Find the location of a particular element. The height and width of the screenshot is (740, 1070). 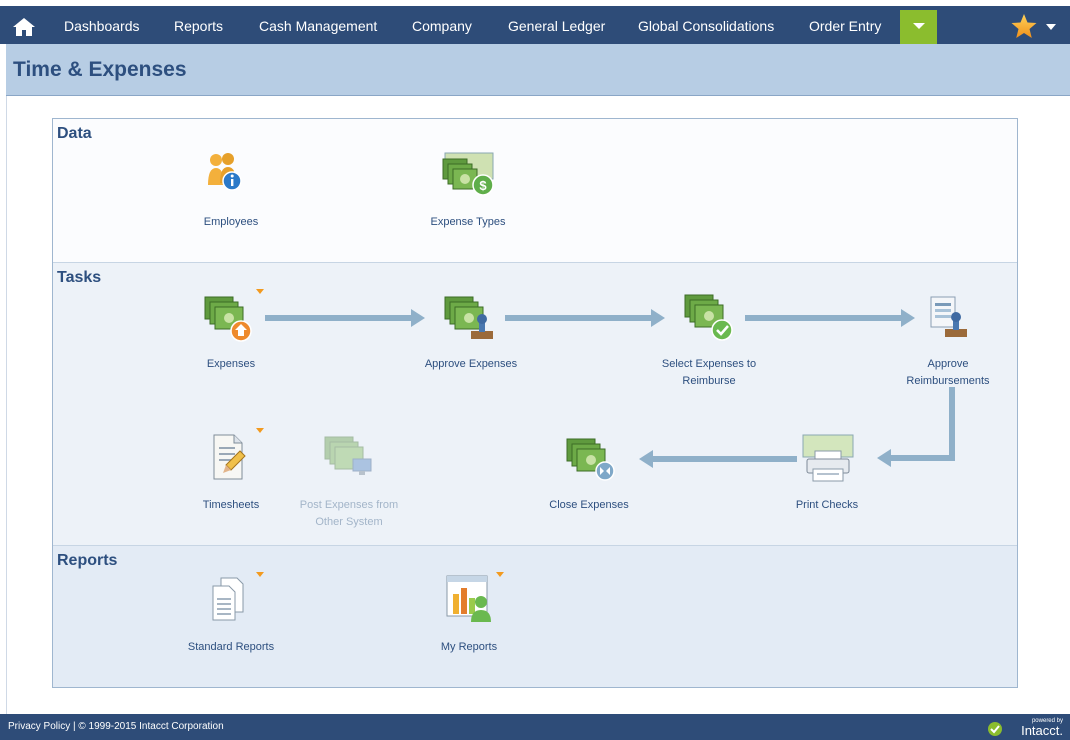

print-checks-link: Print Checks is located at coordinates (827, 505).